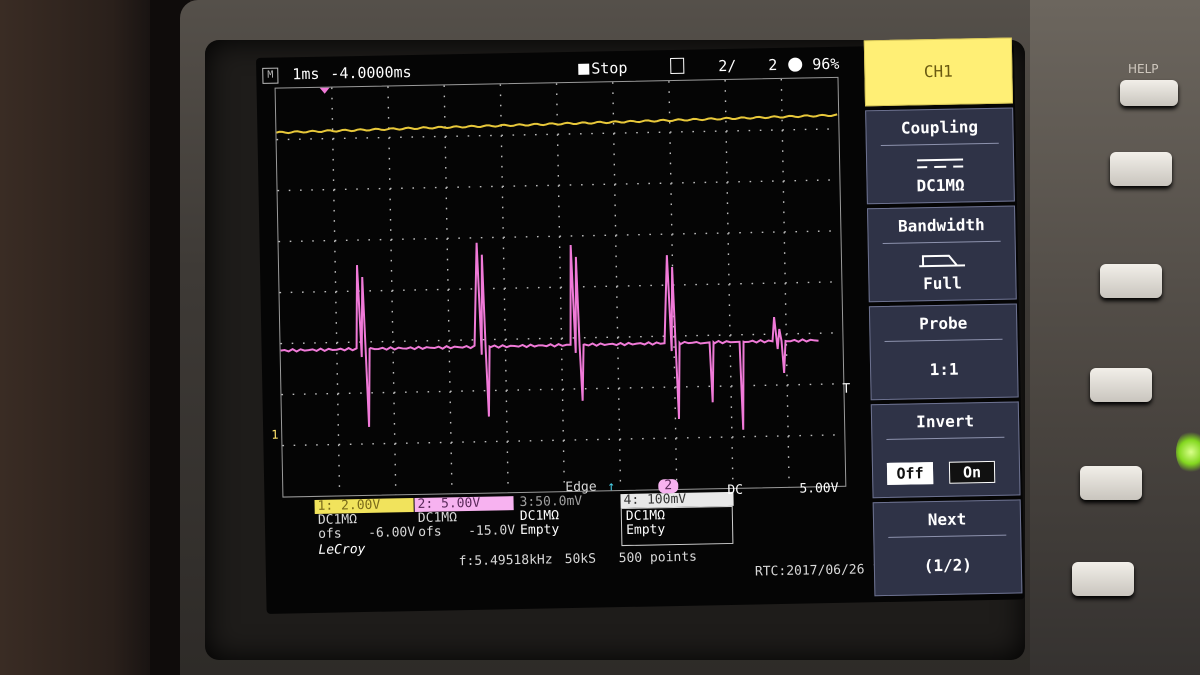 The width and height of the screenshot is (1200, 675). I want to click on probe-softkey: Probe 1:1, so click(943, 352).